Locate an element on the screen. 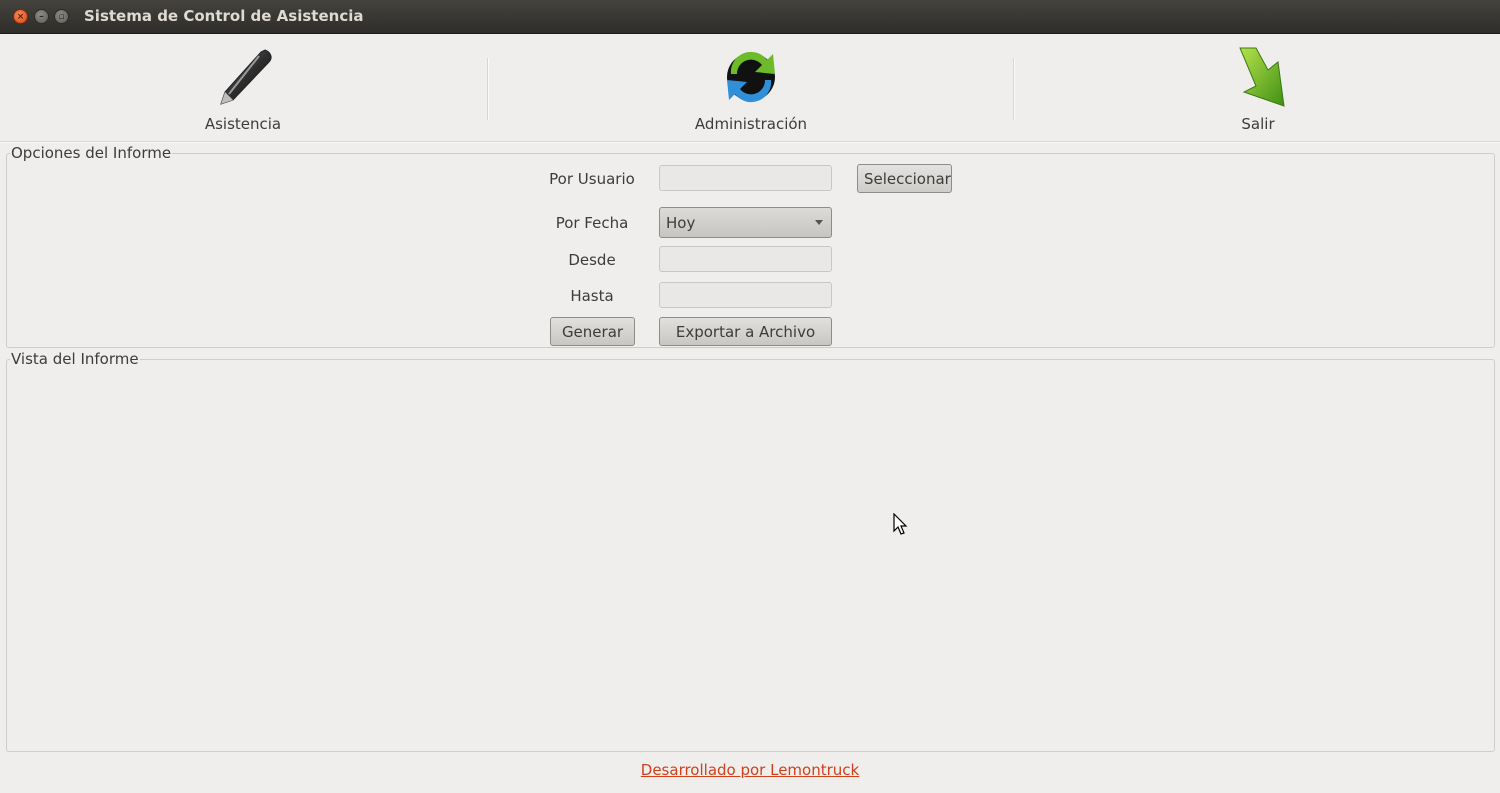  por-usuario-label: Por Usuario is located at coordinates (592, 179).